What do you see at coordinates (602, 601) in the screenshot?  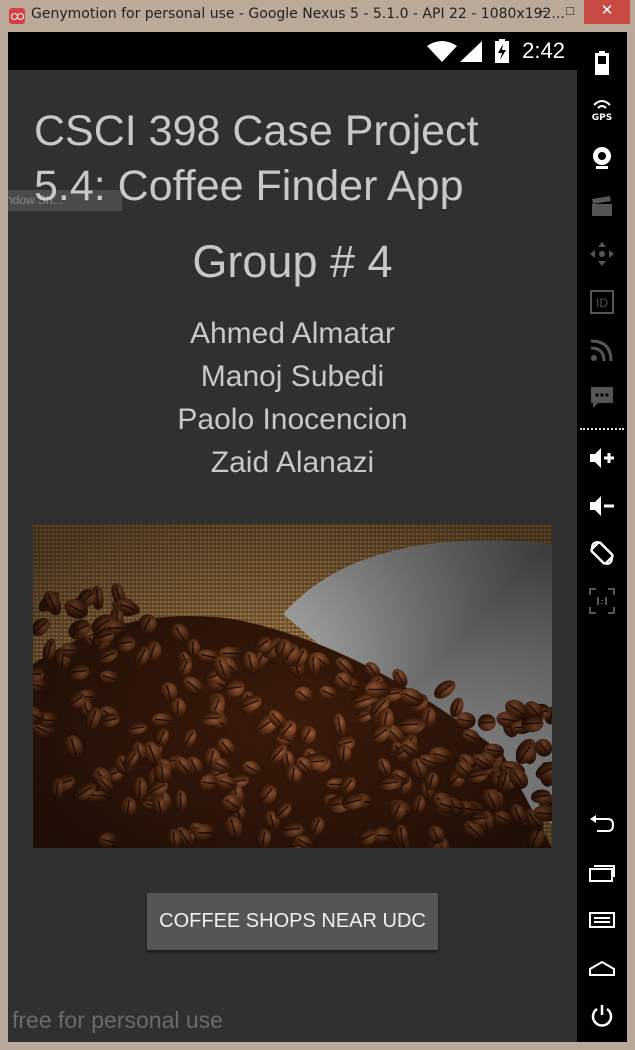 I see `pixel-perfect-icon` at bounding box center [602, 601].